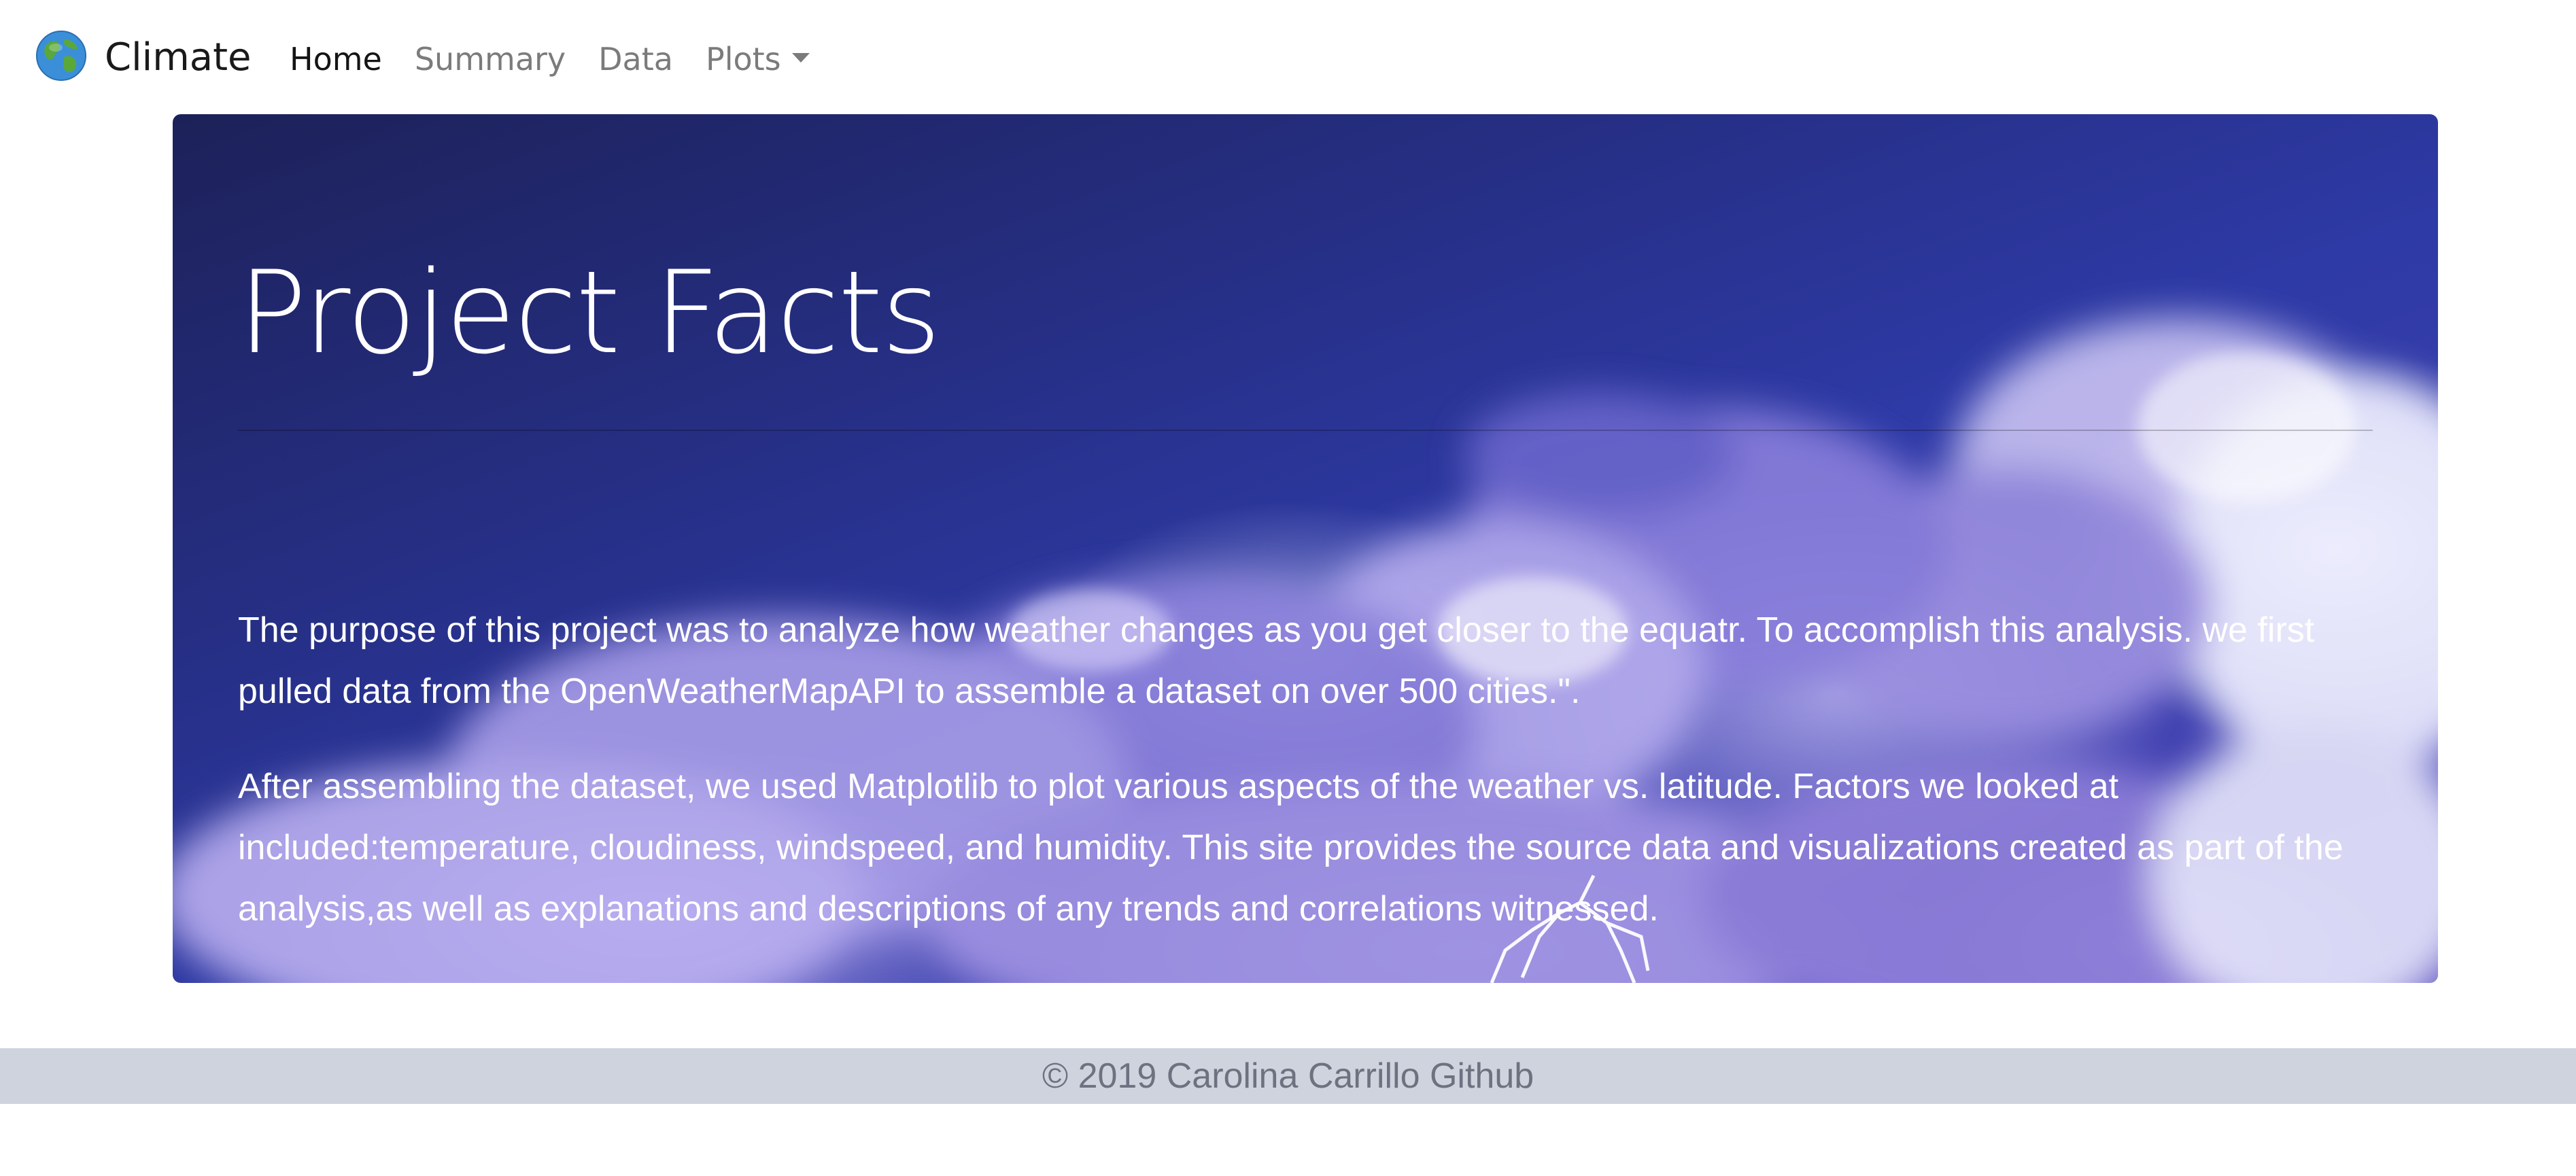 This screenshot has width=2576, height=1176. I want to click on globe-icon, so click(70, 57).